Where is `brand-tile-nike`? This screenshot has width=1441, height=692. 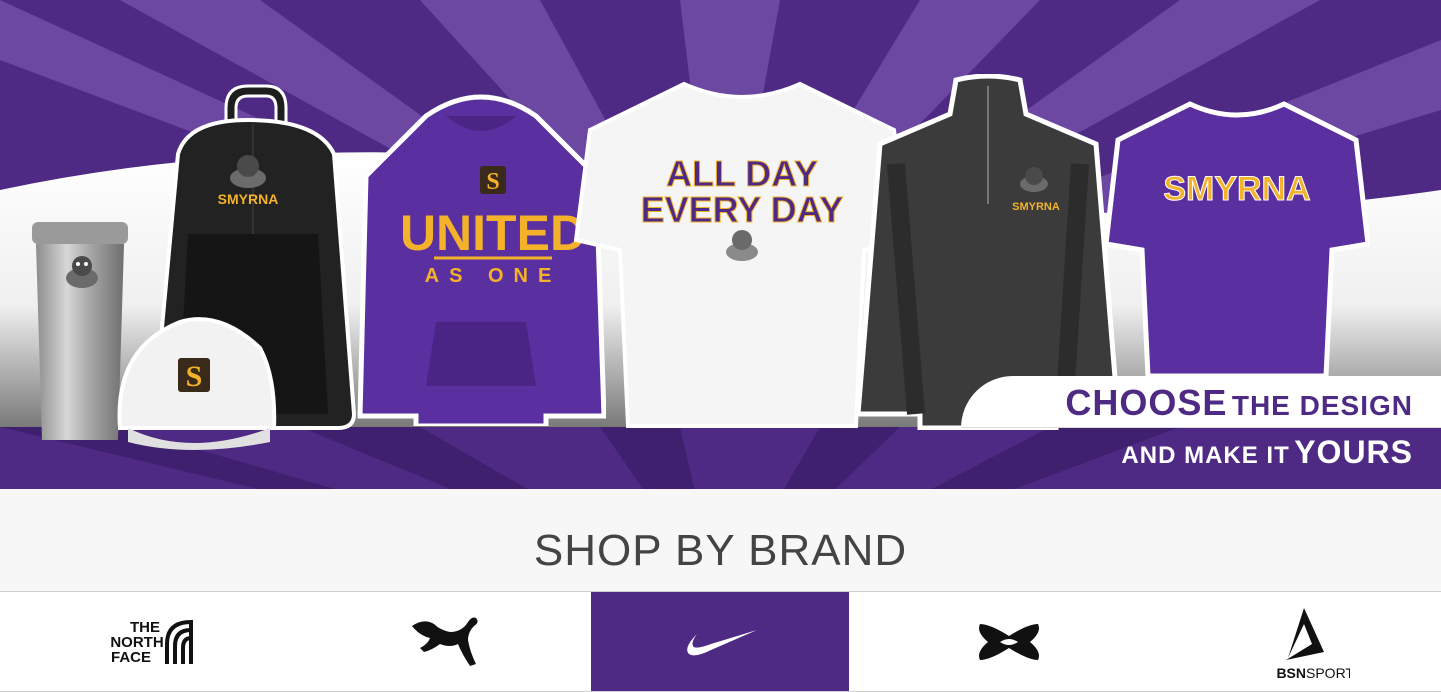 brand-tile-nike is located at coordinates (720, 641).